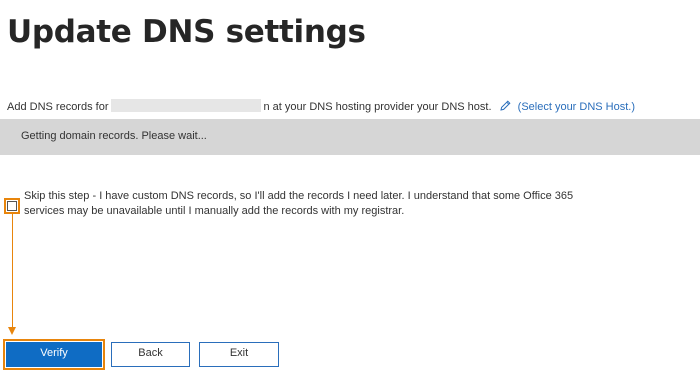 The width and height of the screenshot is (700, 375). What do you see at coordinates (12, 331) in the screenshot?
I see `annotation-arrow-head` at bounding box center [12, 331].